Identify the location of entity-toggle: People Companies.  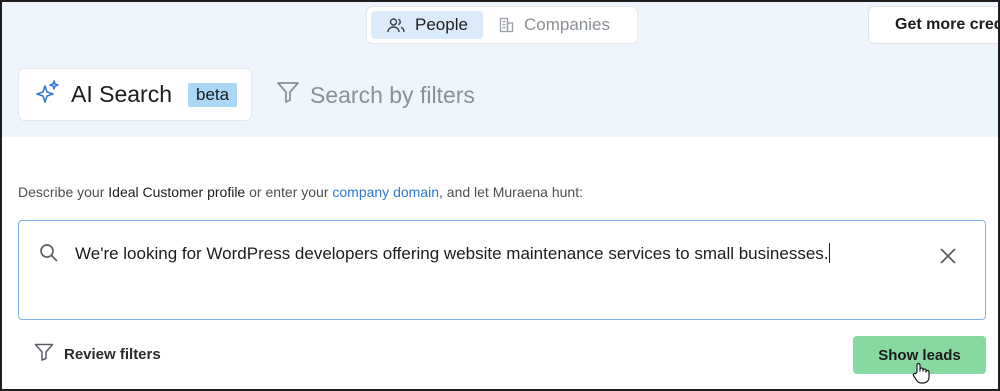
(502, 25).